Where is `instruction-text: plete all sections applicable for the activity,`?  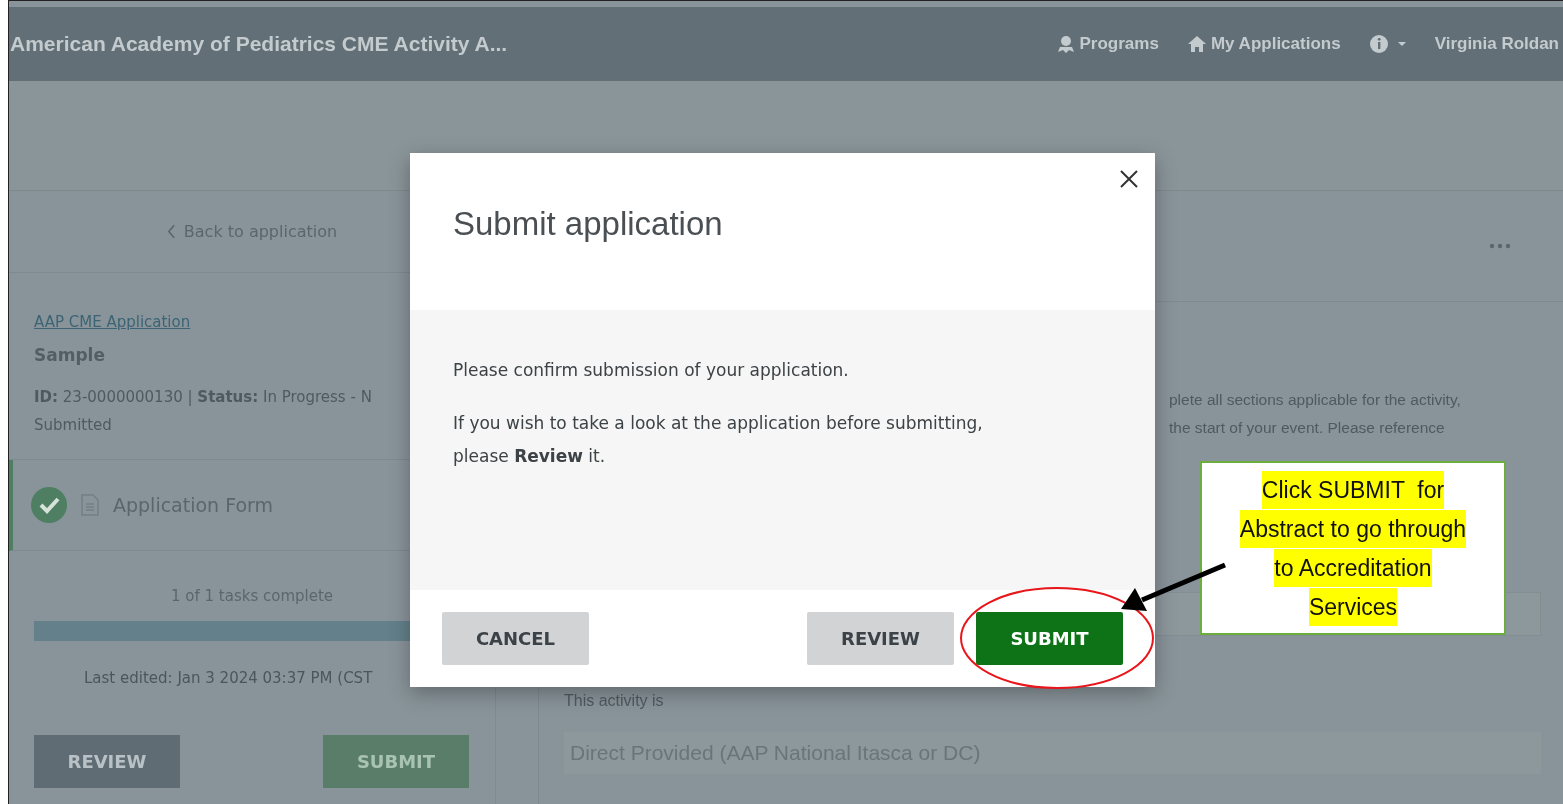
instruction-text: plete all sections applicable for the activity, is located at coordinates (1315, 400).